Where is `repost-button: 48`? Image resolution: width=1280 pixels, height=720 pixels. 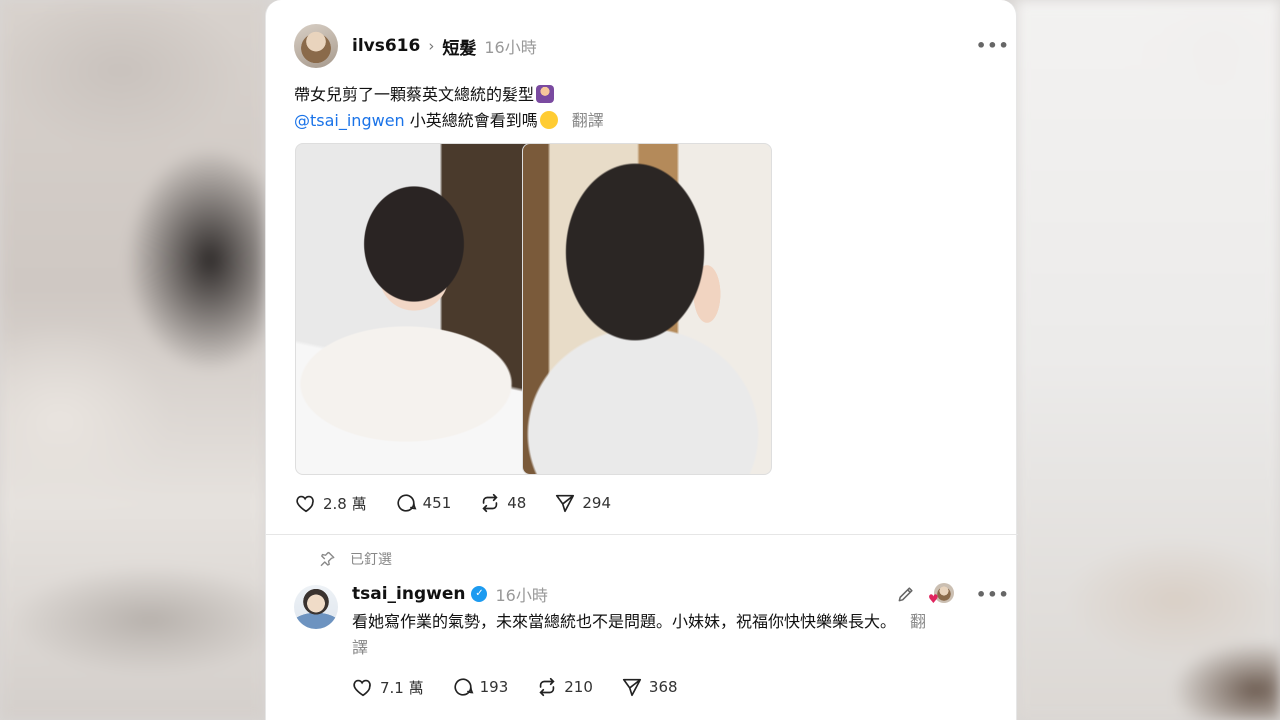
repost-button: 48 is located at coordinates (502, 503).